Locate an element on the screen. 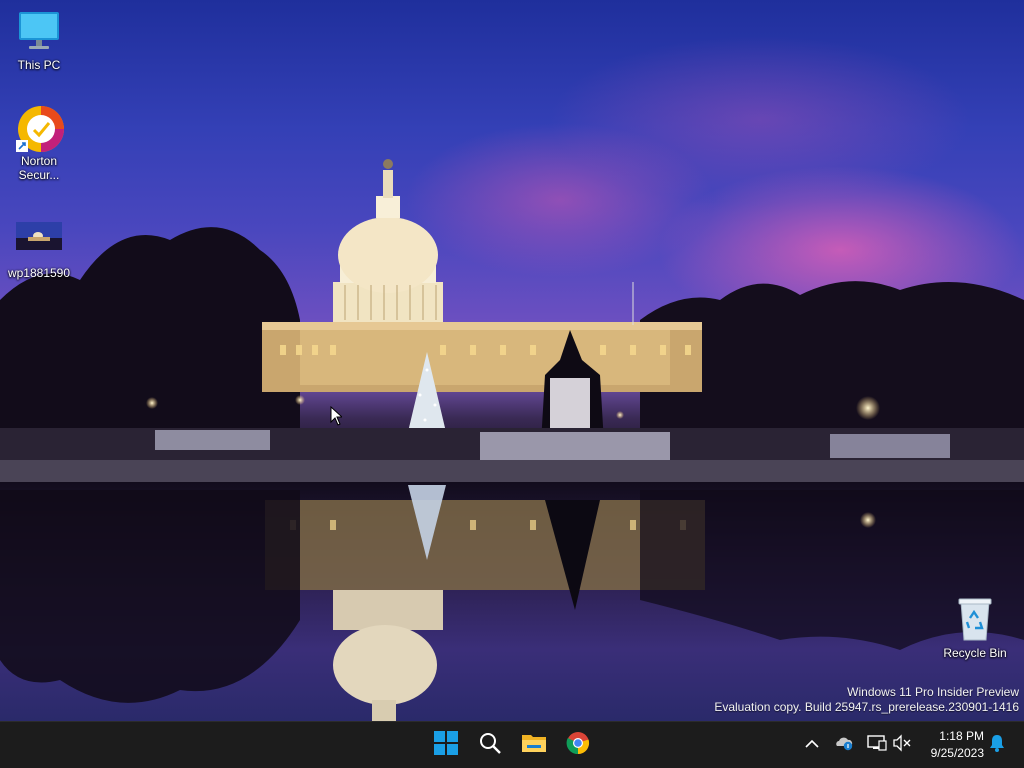 The width and height of the screenshot is (1024, 768). taskbar-clock: 1:18 PM 9/25/2023 is located at coordinates (950, 746).